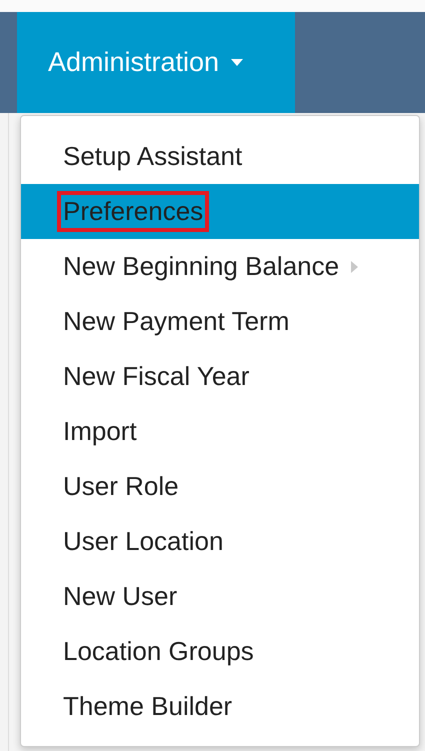  I want to click on menu-item: User Location, so click(220, 541).